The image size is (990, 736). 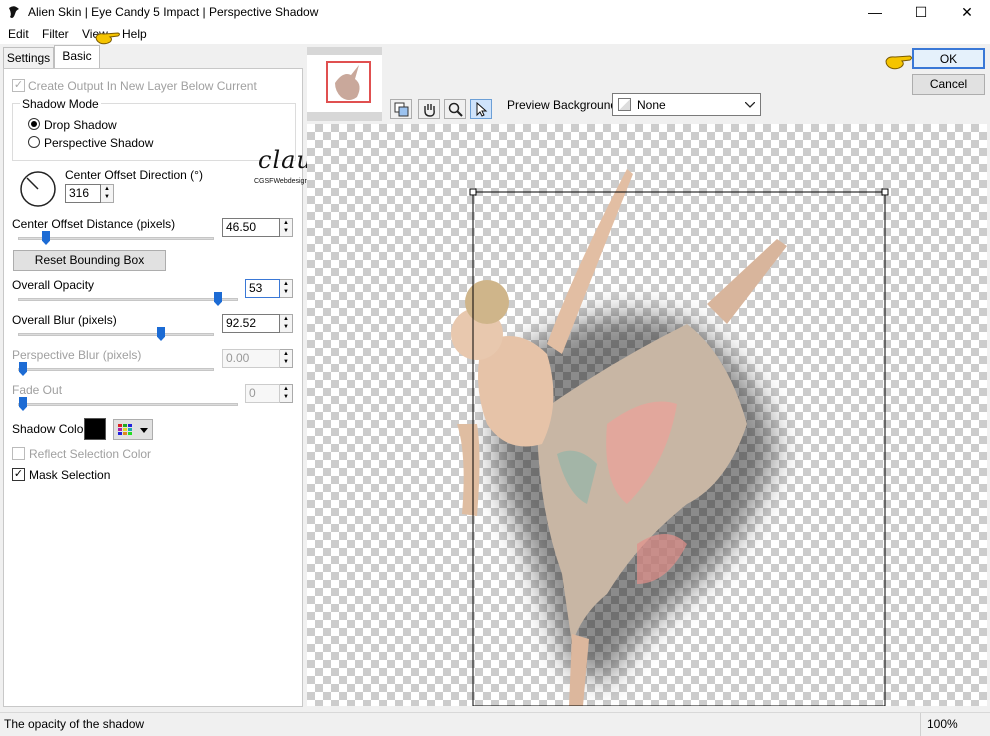 I want to click on preview-background-value: None, so click(x=651, y=105).